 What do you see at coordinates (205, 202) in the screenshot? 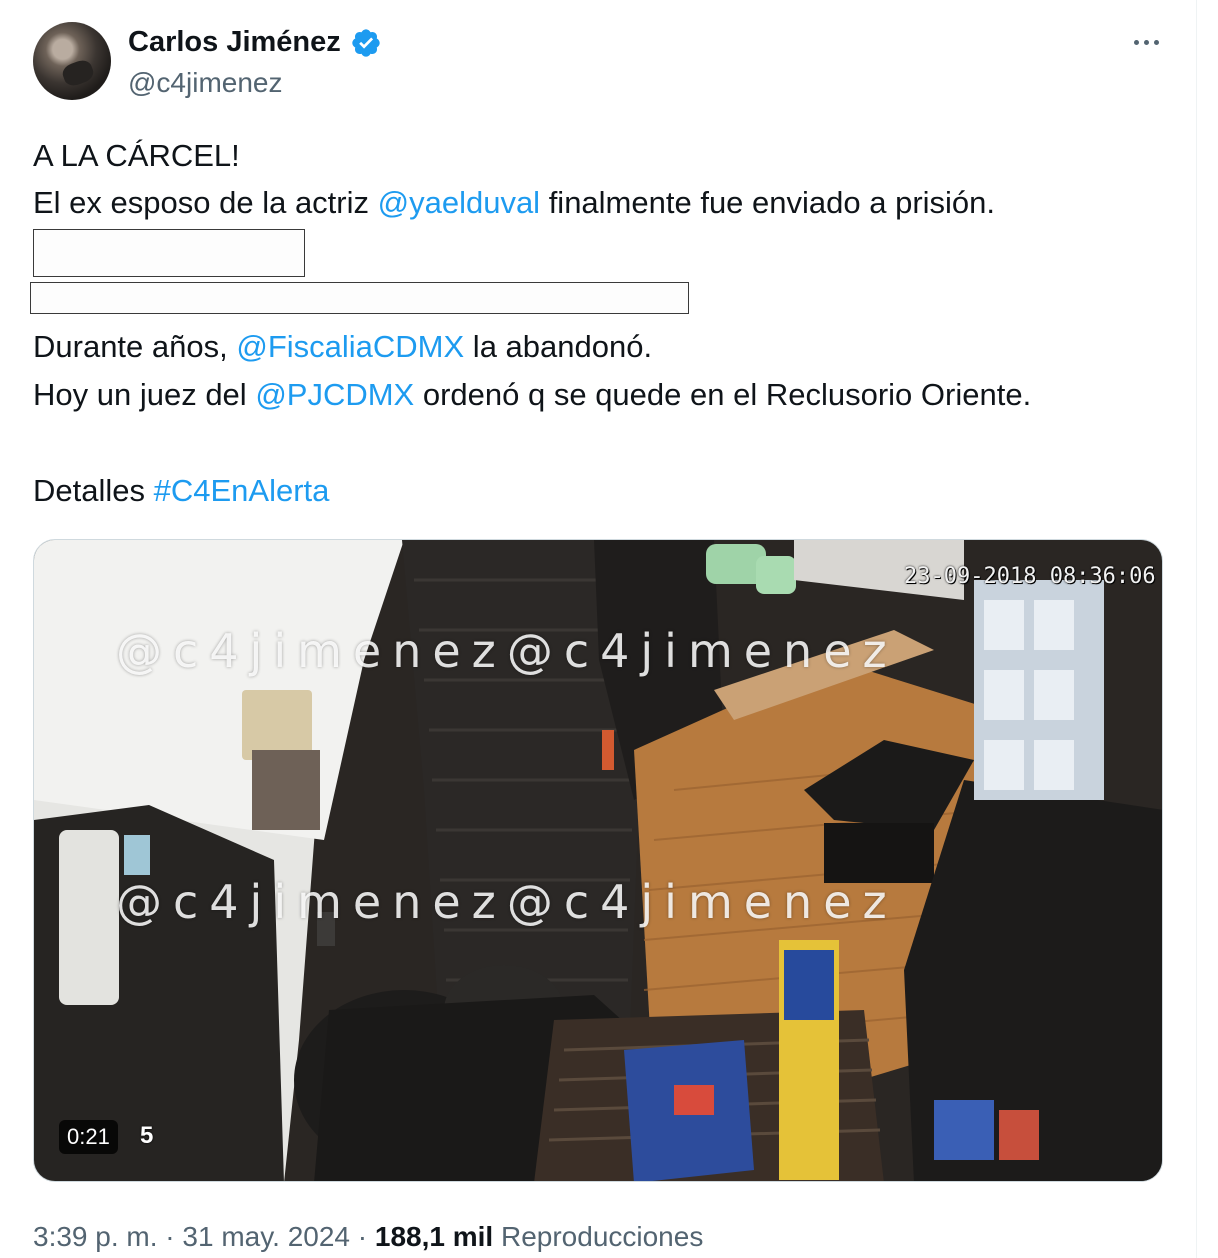
I see `tweet-text-segment: El ex esposo de la actriz` at bounding box center [205, 202].